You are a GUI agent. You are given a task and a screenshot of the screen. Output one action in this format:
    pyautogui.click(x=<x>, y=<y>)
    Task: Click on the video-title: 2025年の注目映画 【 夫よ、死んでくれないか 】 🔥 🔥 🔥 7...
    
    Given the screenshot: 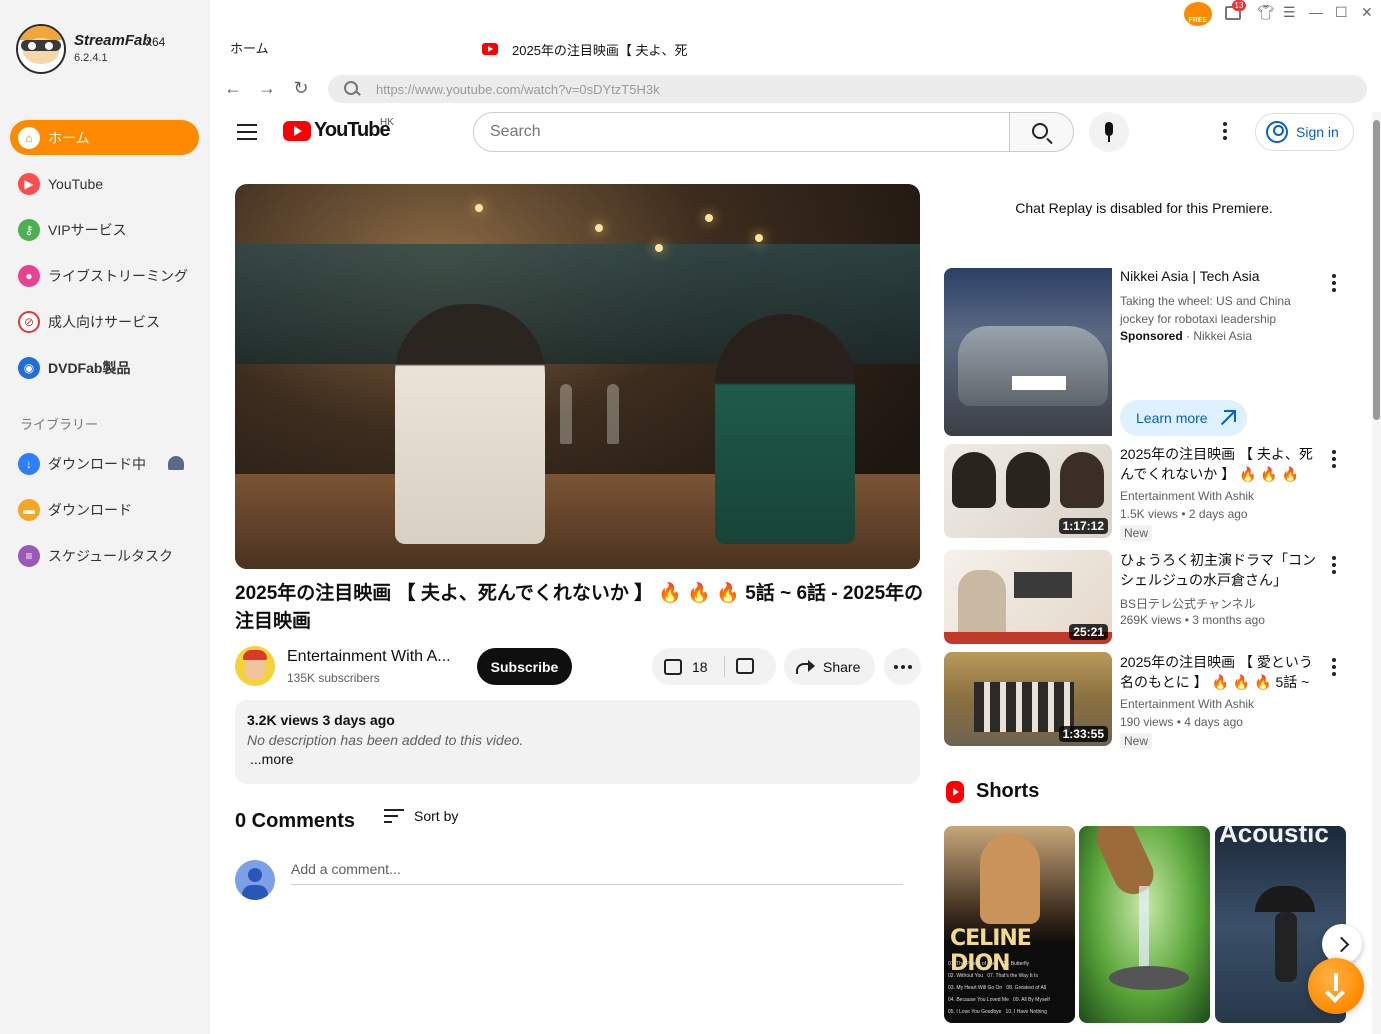 What is the action you would take?
    pyautogui.click(x=1220, y=464)
    